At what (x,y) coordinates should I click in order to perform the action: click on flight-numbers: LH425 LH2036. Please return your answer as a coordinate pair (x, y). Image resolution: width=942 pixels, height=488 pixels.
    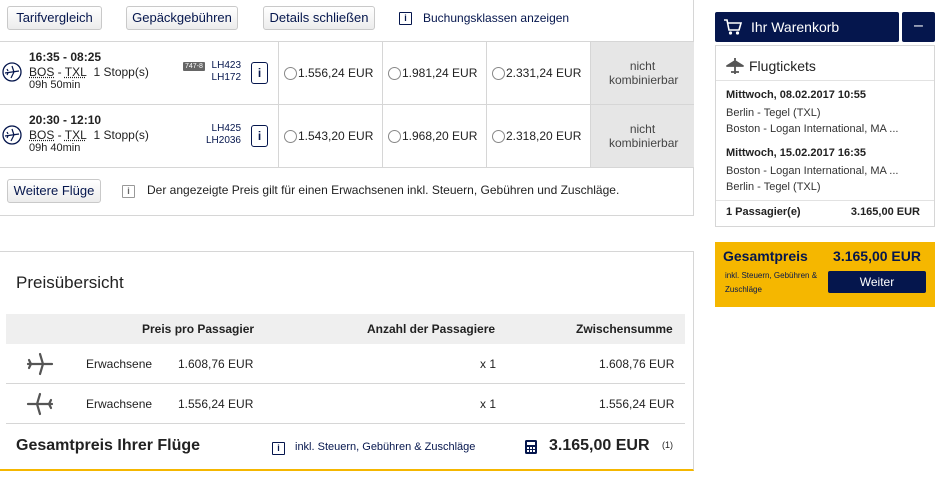
    Looking at the image, I should click on (222, 135).